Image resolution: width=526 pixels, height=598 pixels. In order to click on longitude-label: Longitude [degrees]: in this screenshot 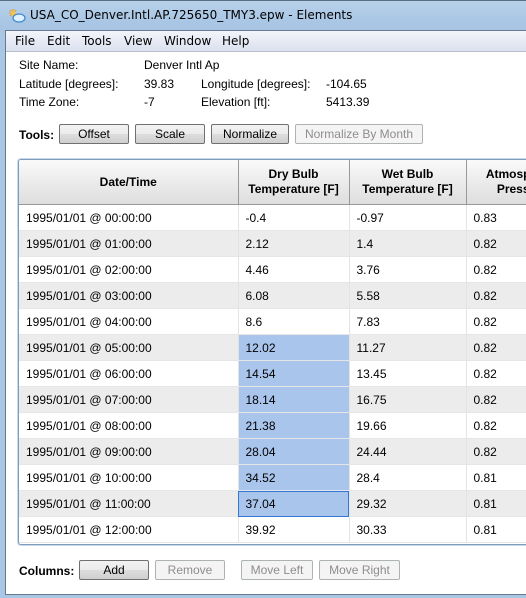, I will do `click(256, 84)`.